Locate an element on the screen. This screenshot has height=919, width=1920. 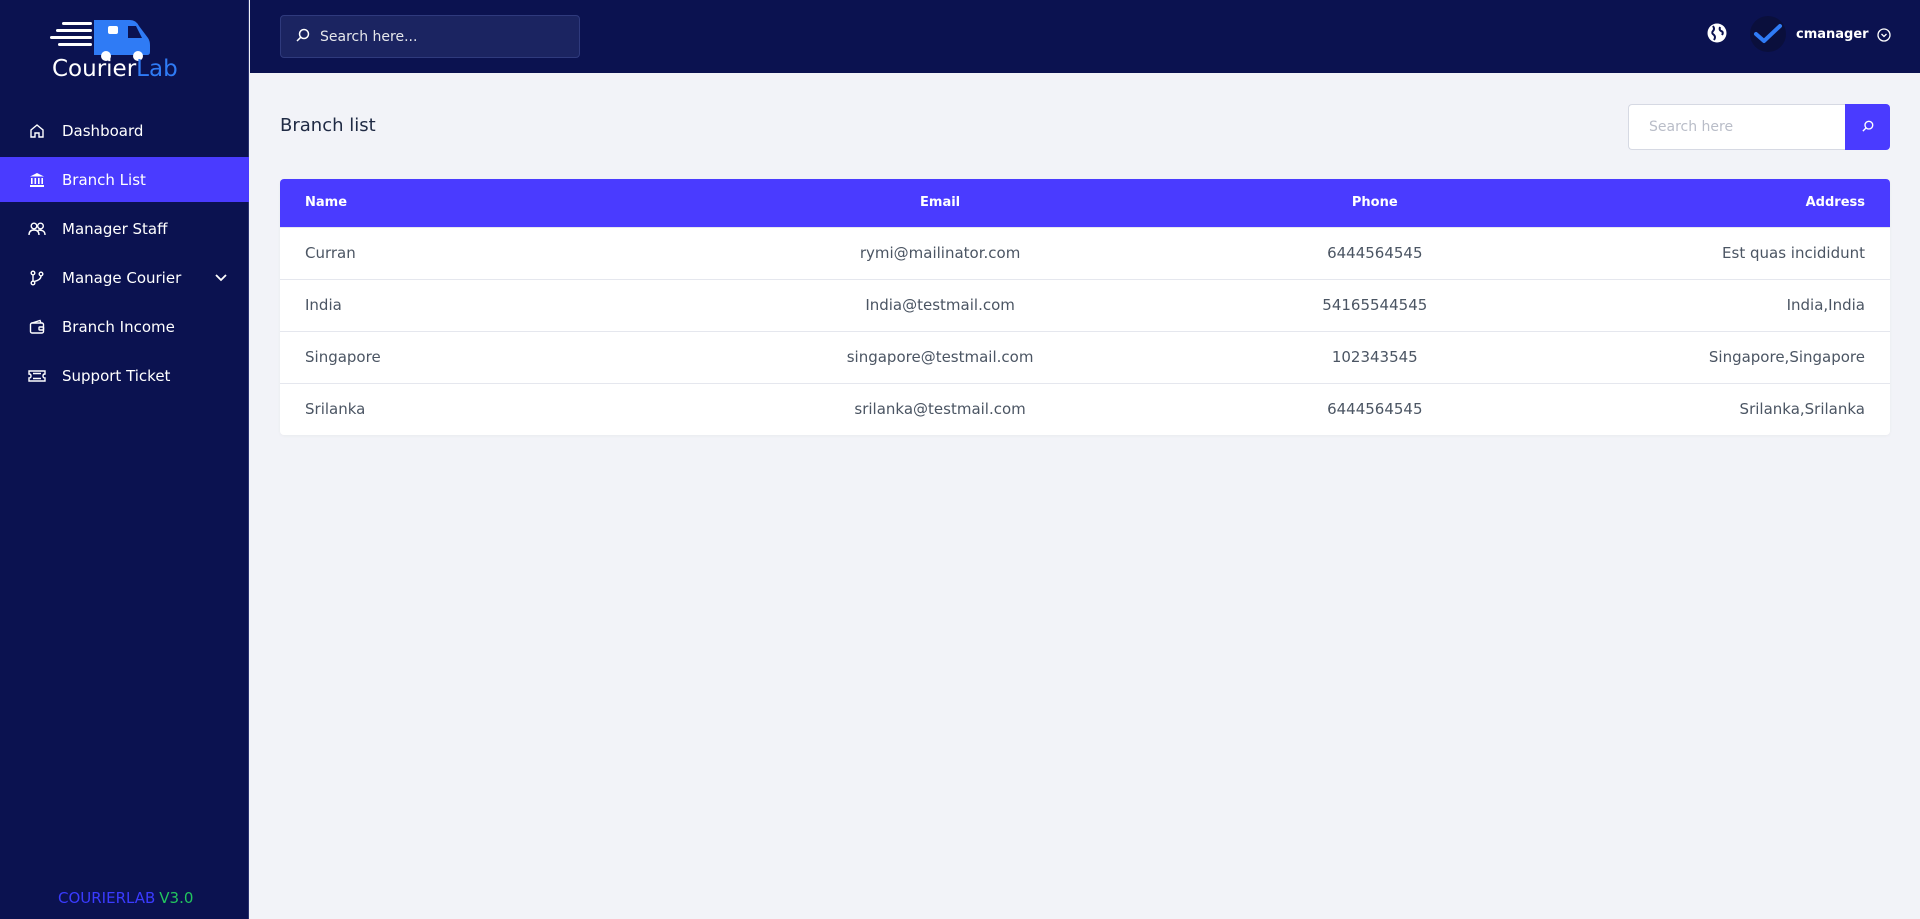
users-icon is located at coordinates (37, 229).